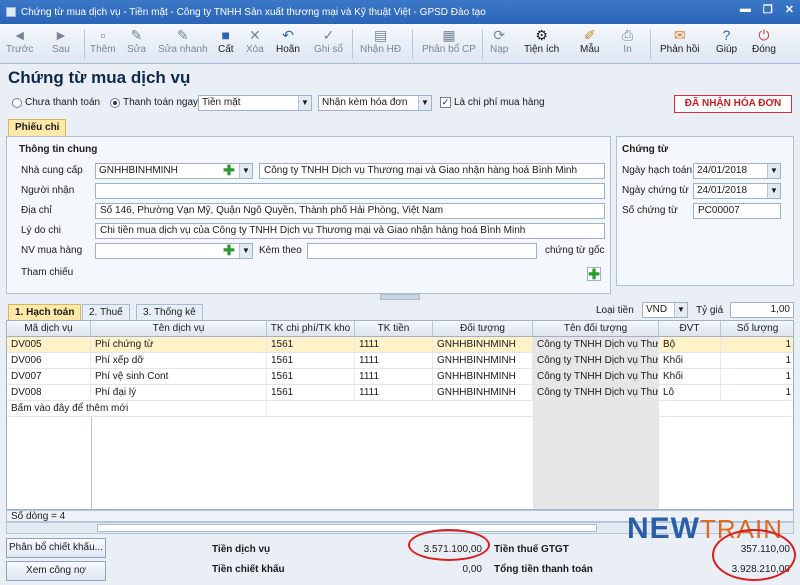 This screenshot has width=800, height=585. I want to click on column-header: TK tiền, so click(394, 329).